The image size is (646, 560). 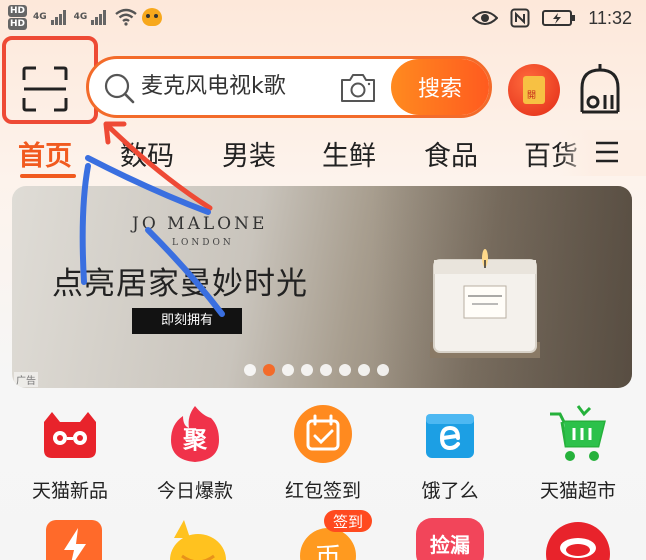 What do you see at coordinates (577, 491) in the screenshot?
I see `quick-entry-label: 天猫超市` at bounding box center [577, 491].